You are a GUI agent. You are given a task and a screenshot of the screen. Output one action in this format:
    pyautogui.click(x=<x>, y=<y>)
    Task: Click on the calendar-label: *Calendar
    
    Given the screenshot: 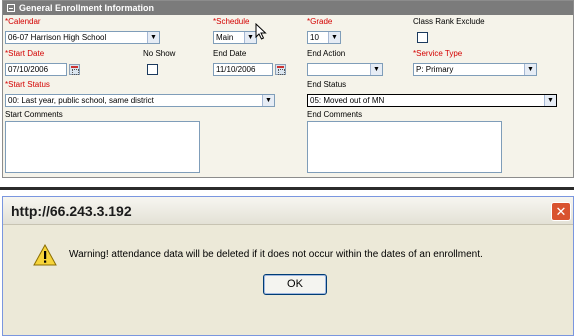 What is the action you would take?
    pyautogui.click(x=23, y=21)
    